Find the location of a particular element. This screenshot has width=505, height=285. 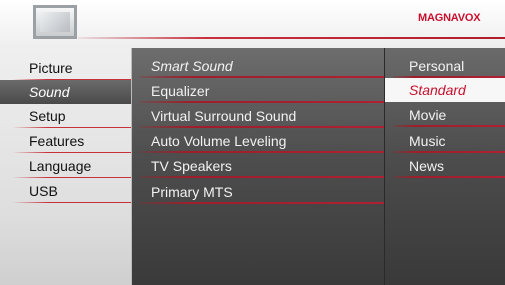

option-standard: Standard is located at coordinates (445, 90).